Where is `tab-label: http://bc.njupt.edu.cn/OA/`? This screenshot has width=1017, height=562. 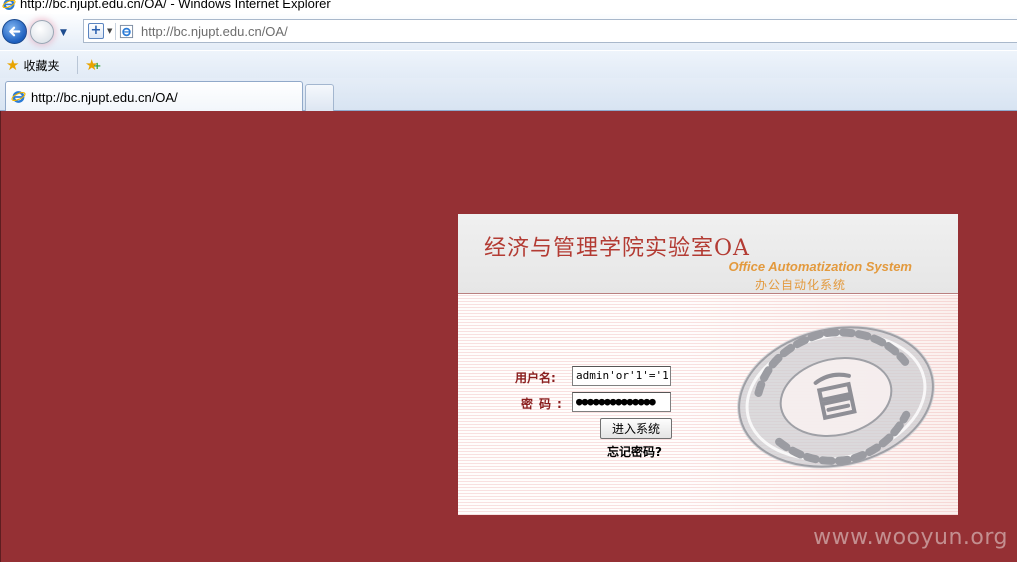 tab-label: http://bc.njupt.edu.cn/OA/ is located at coordinates (104, 97).